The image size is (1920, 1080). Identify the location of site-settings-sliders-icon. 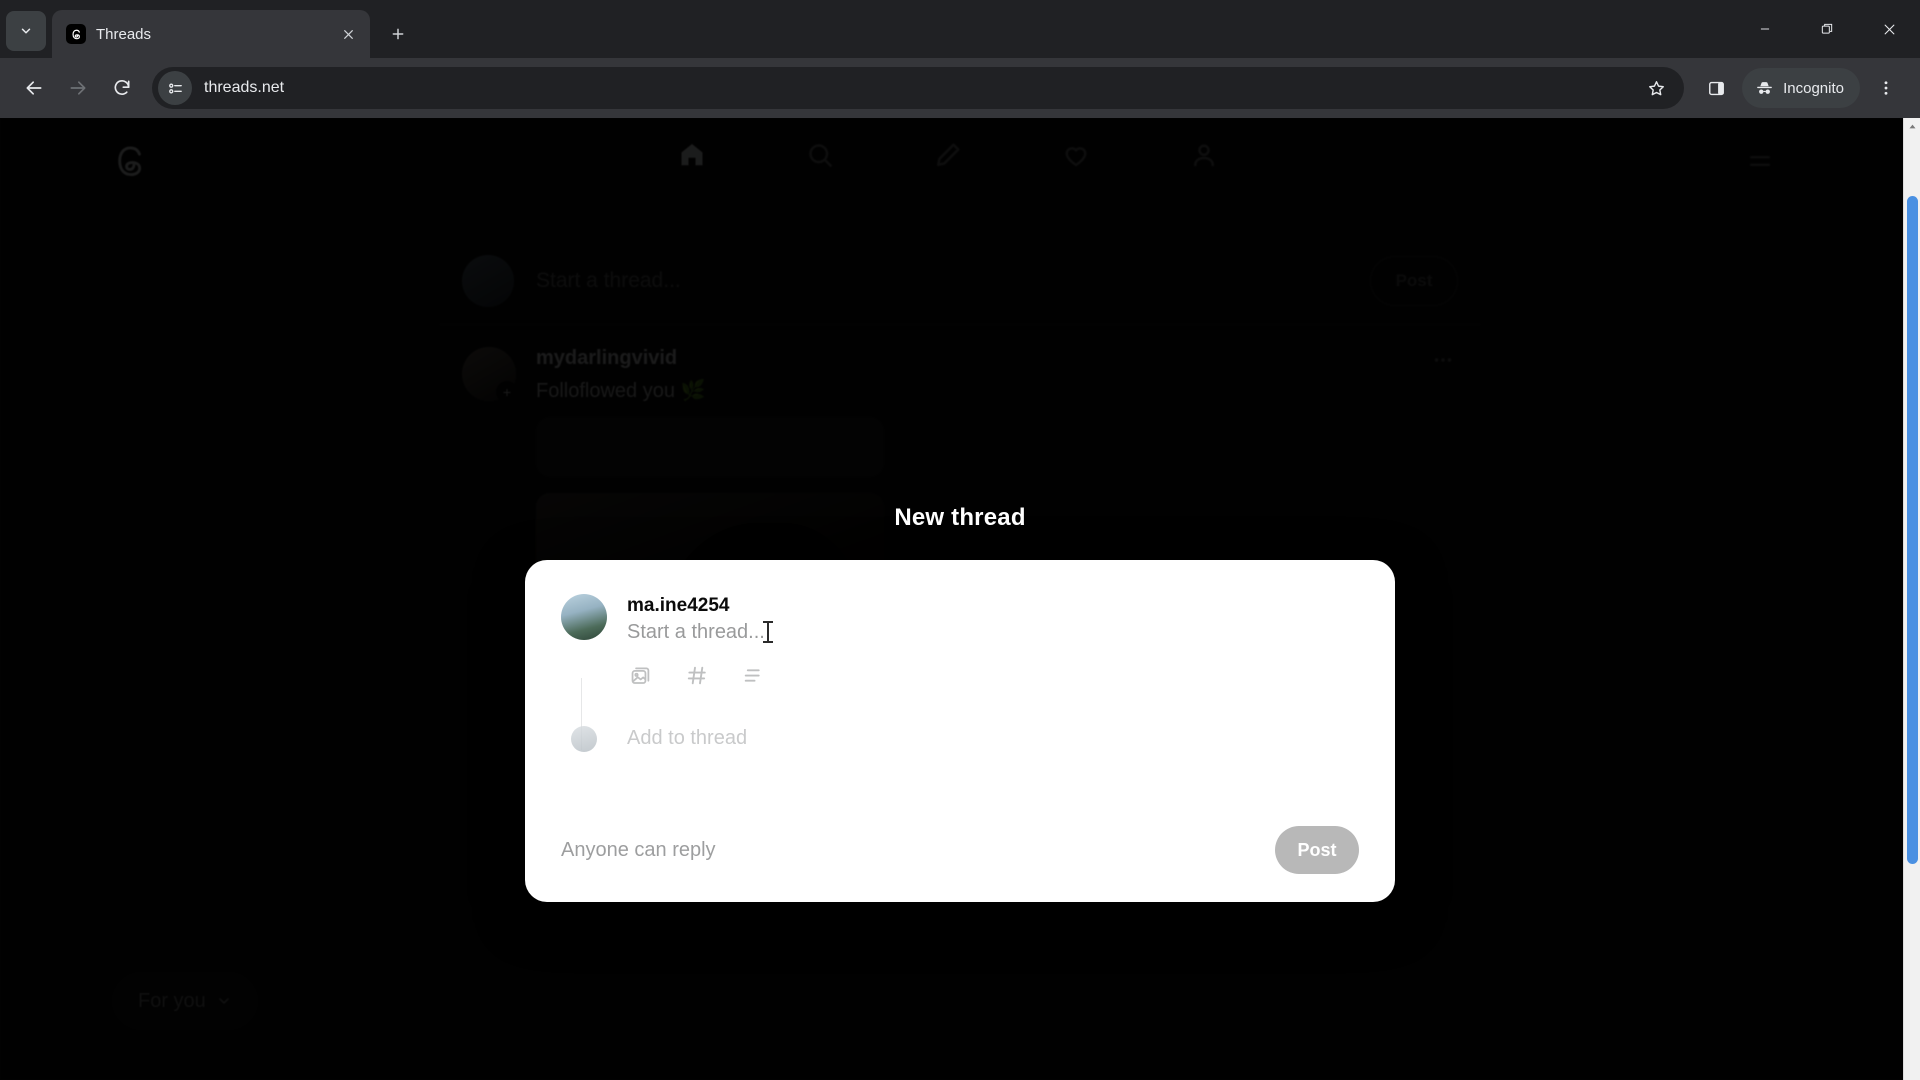
(175, 88).